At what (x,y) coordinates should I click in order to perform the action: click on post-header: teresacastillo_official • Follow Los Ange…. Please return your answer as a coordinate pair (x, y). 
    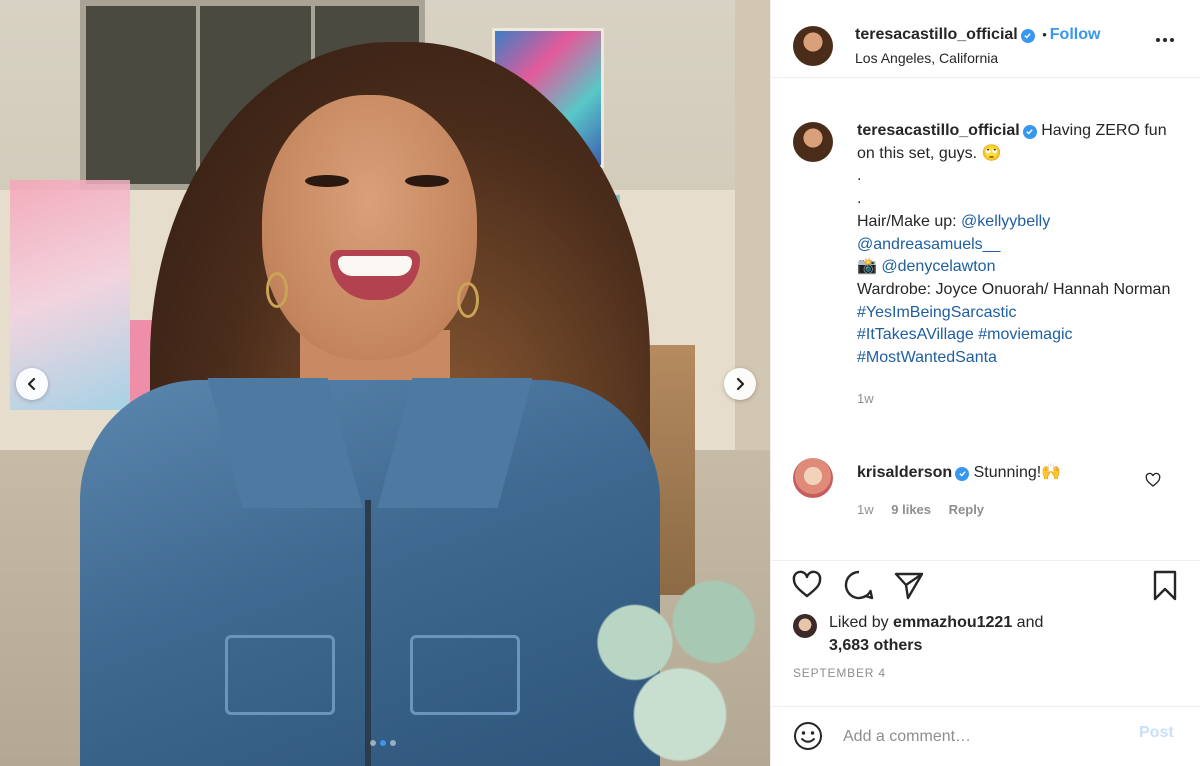
    Looking at the image, I should click on (985, 39).